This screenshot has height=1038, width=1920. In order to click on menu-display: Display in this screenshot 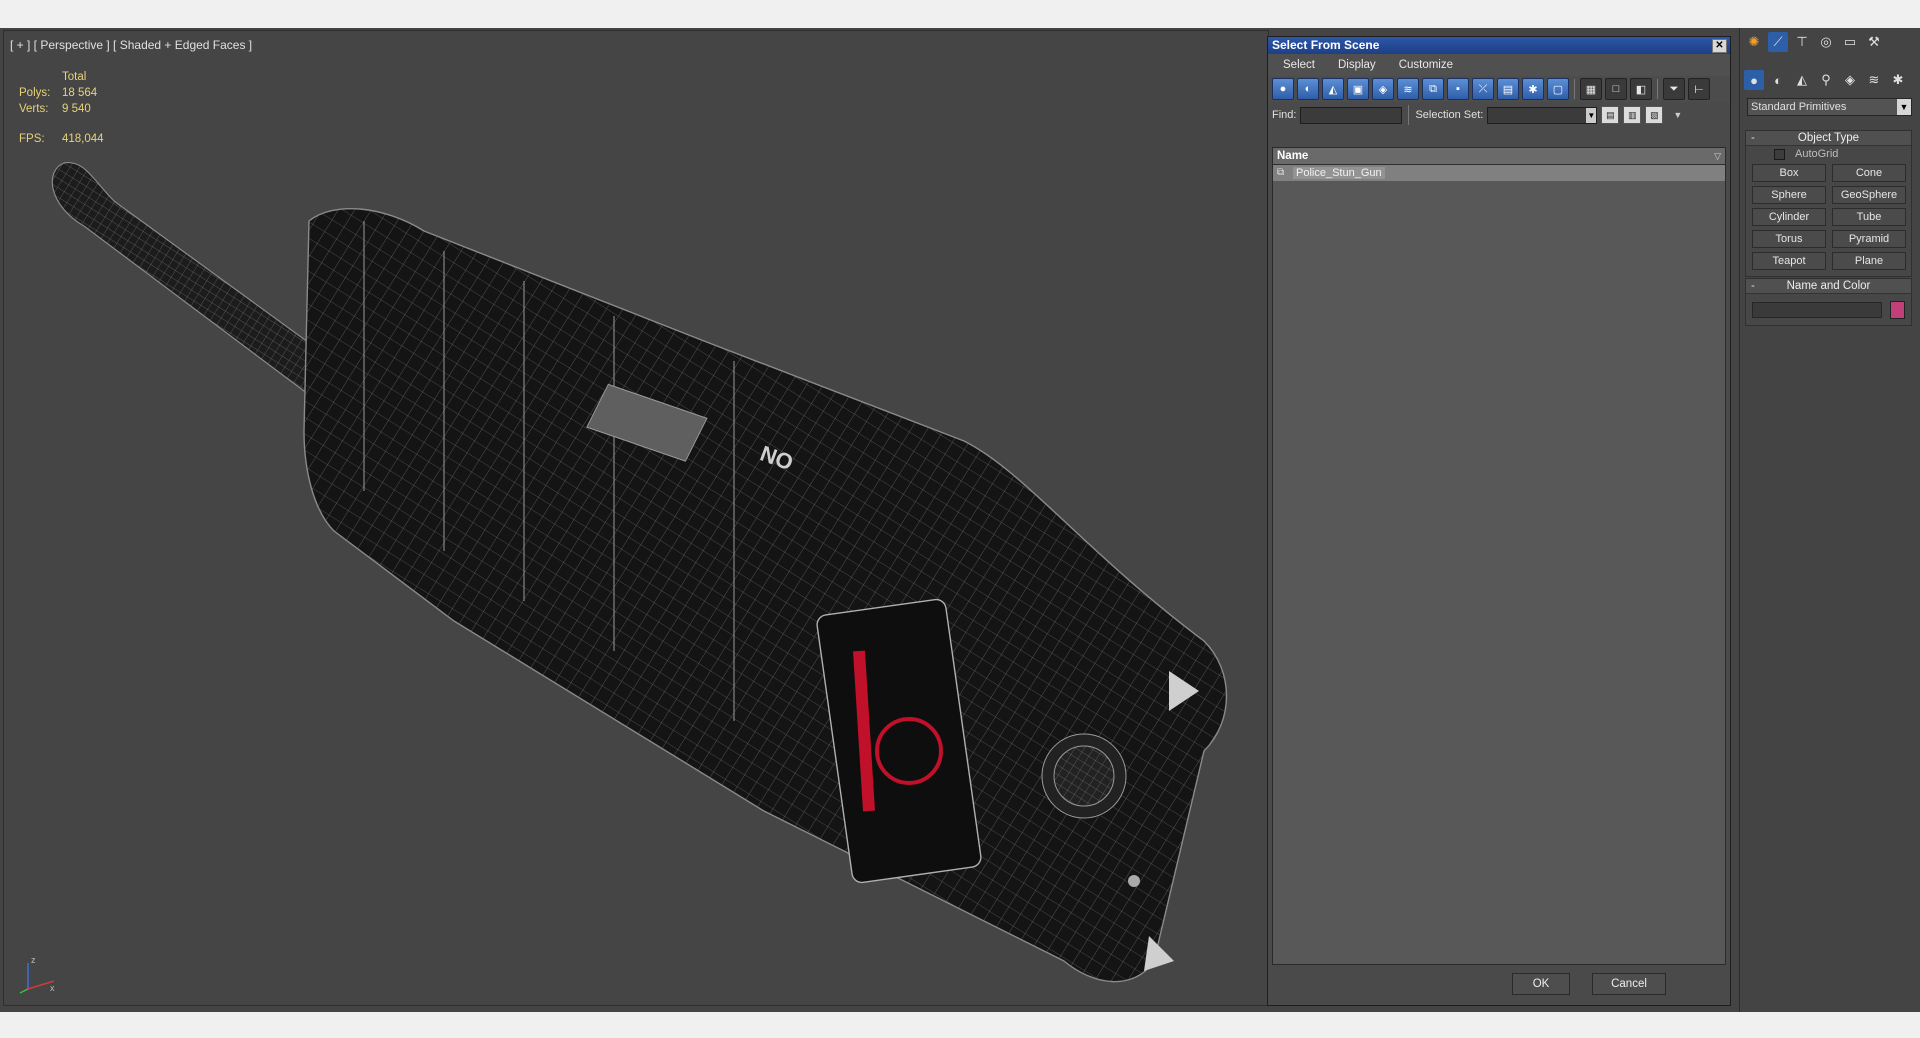, I will do `click(1357, 65)`.